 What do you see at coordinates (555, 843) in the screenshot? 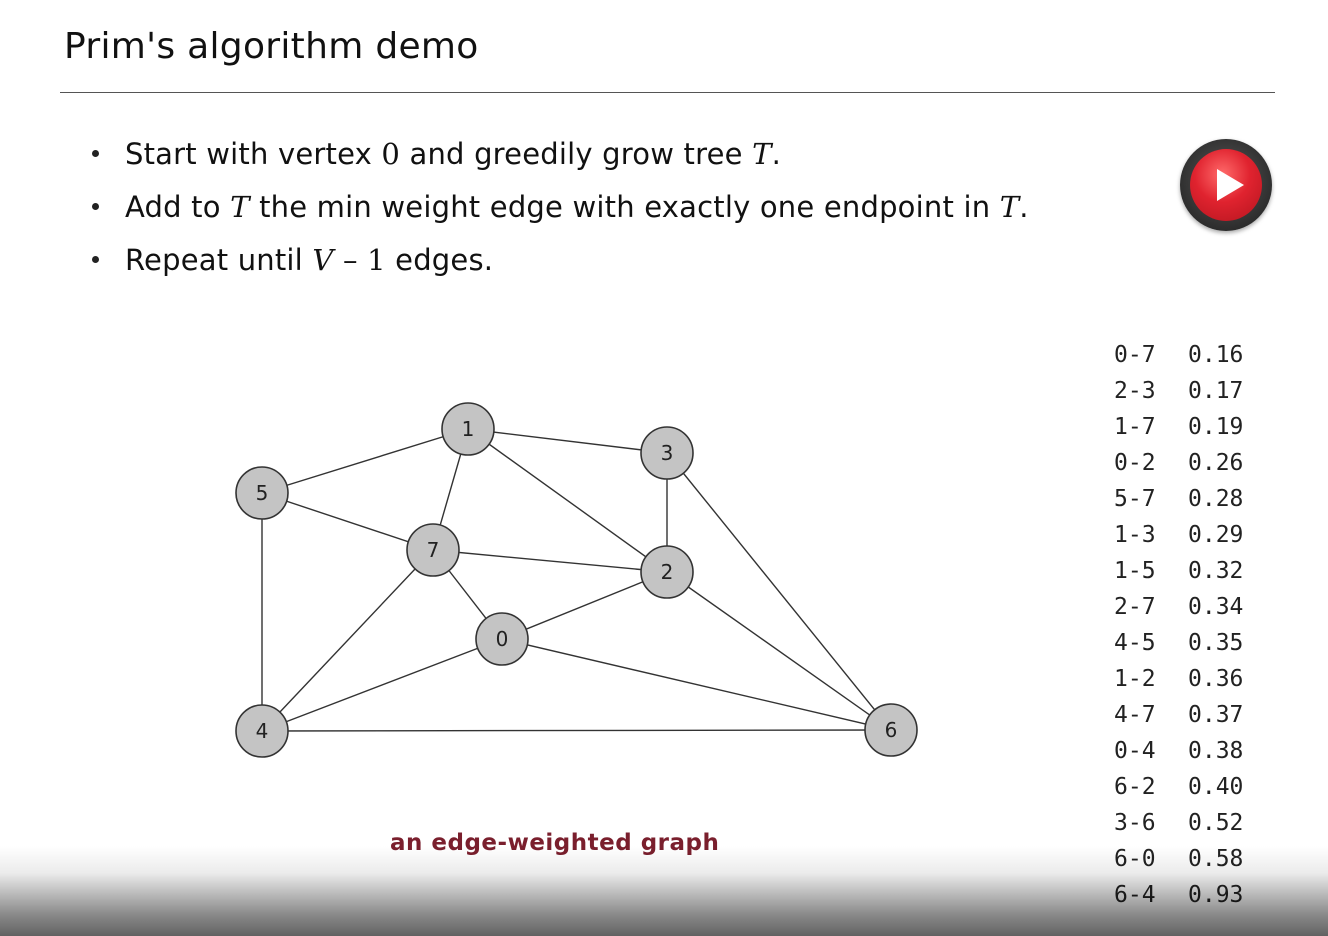
I see `graph-caption: an edge-weighted graph` at bounding box center [555, 843].